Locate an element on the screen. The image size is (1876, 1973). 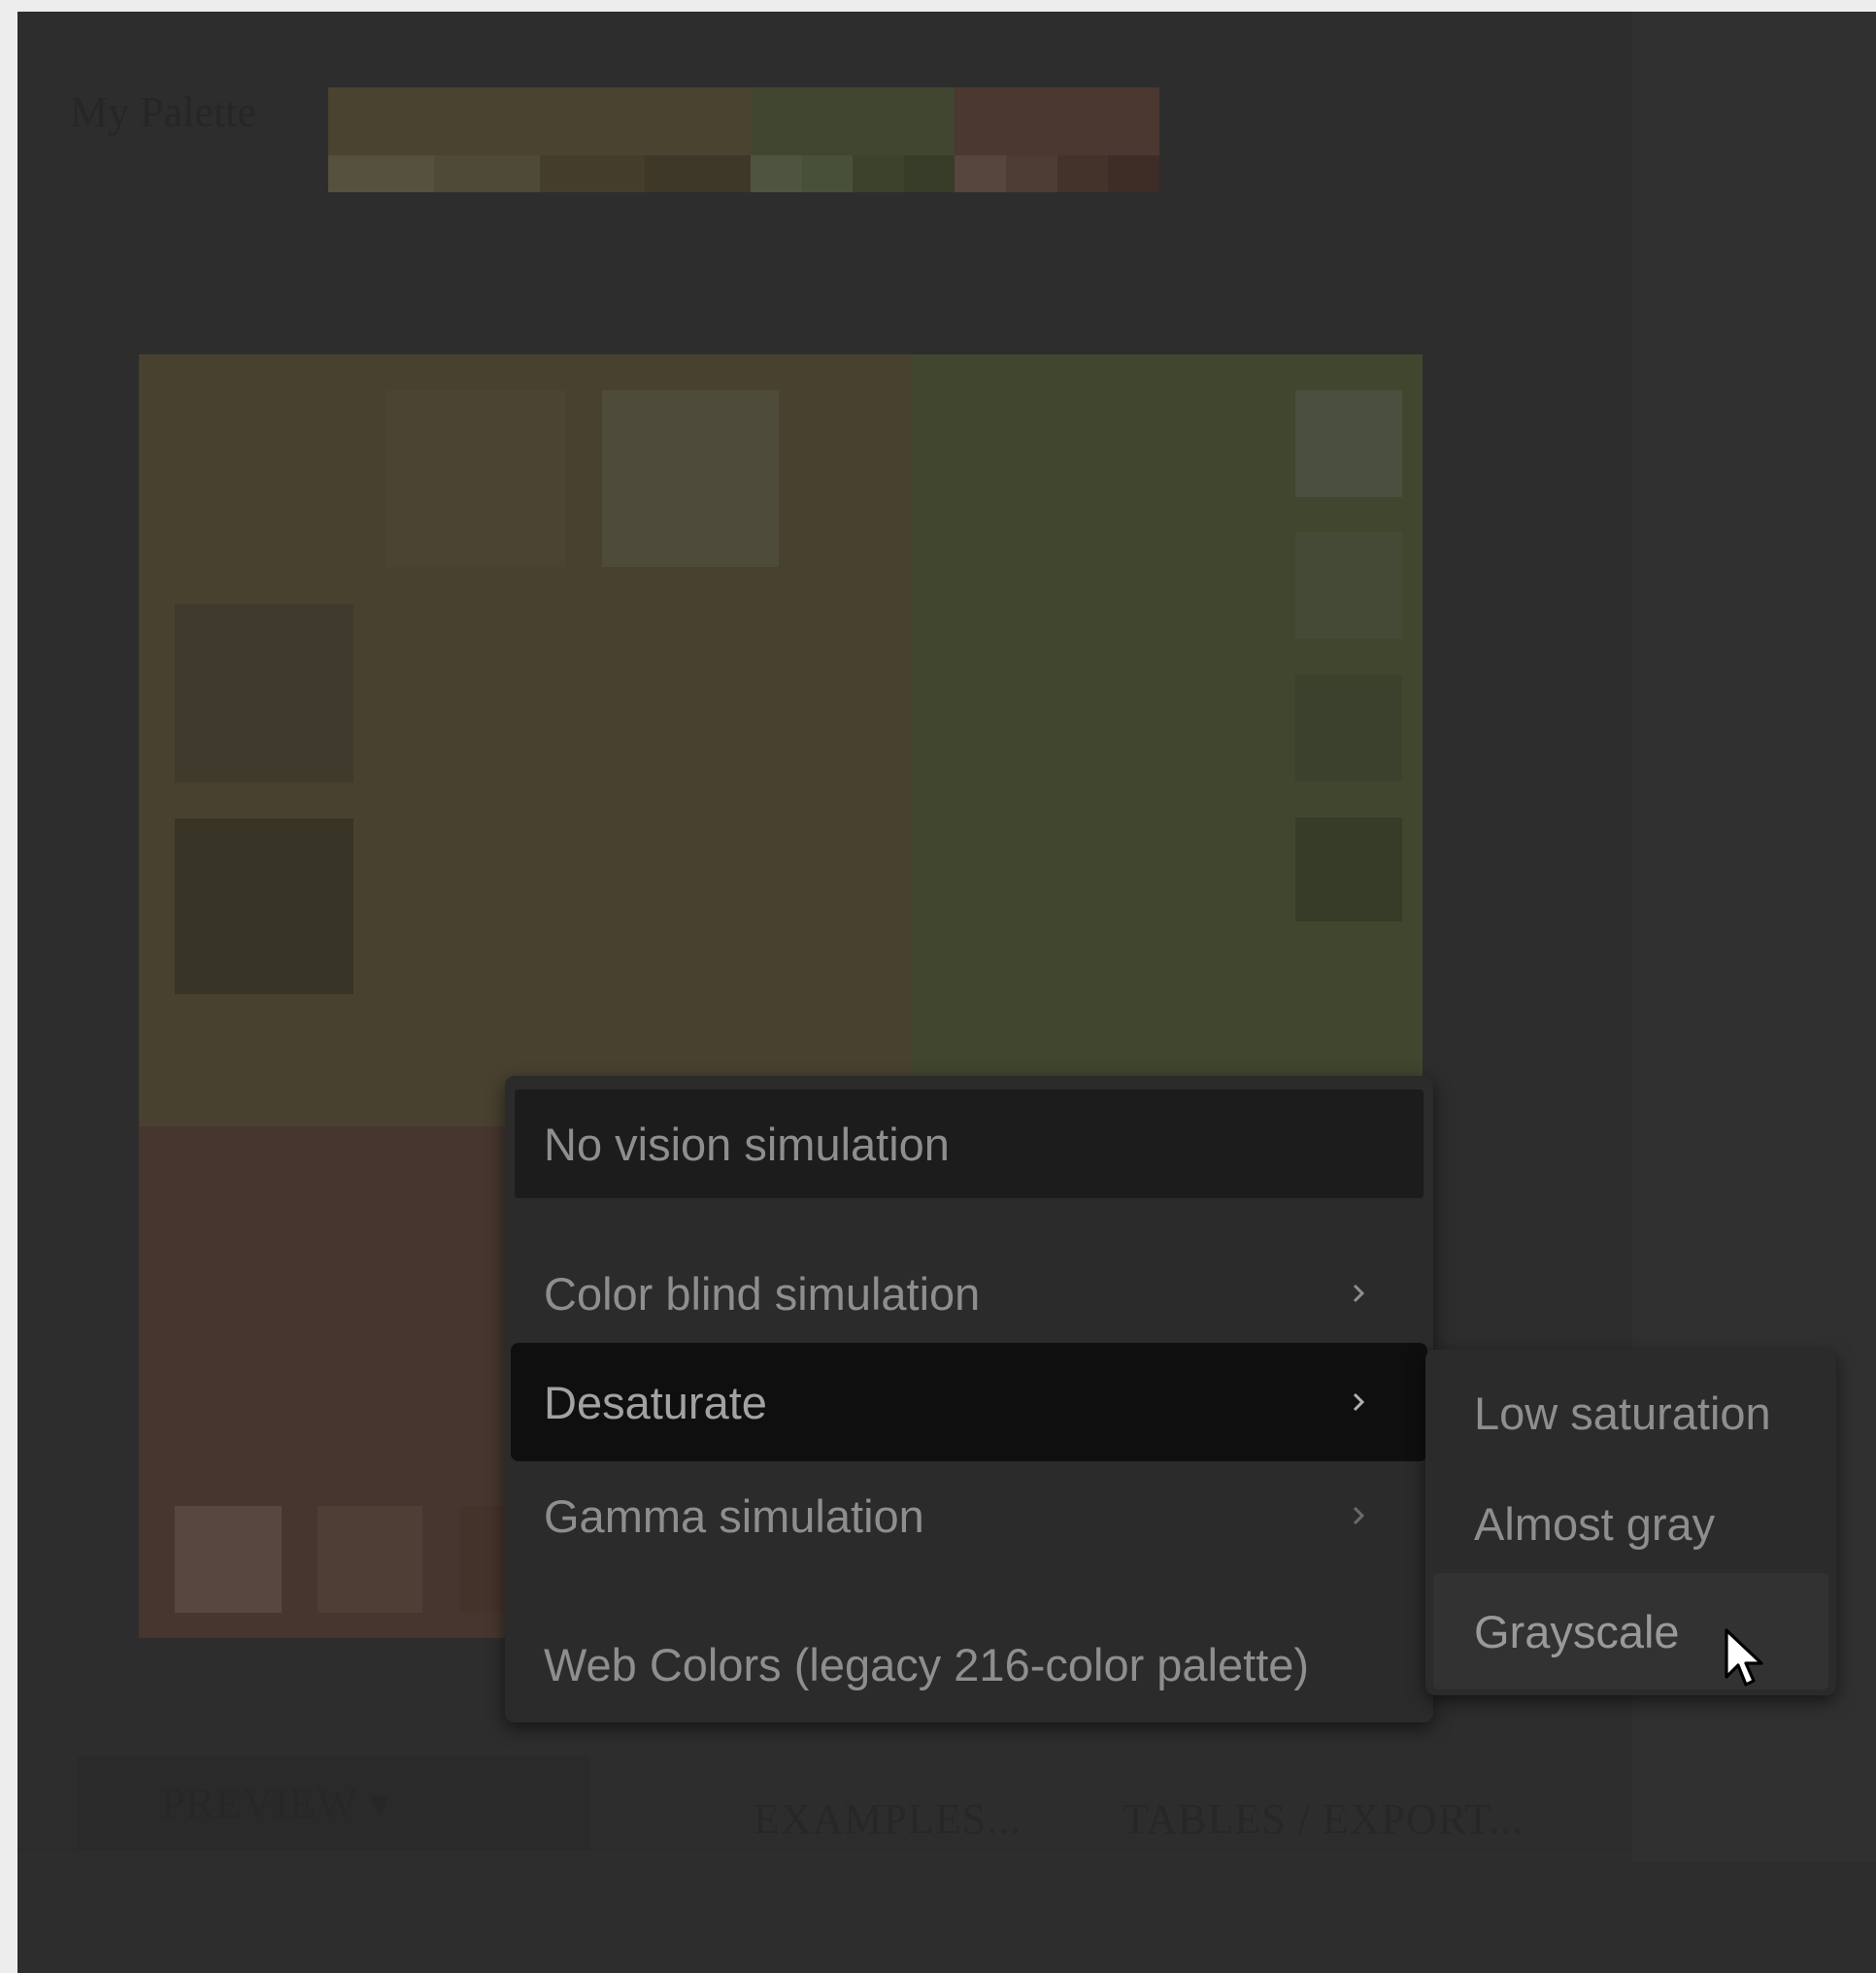
mouse-pointer-icon is located at coordinates (1744, 1658).